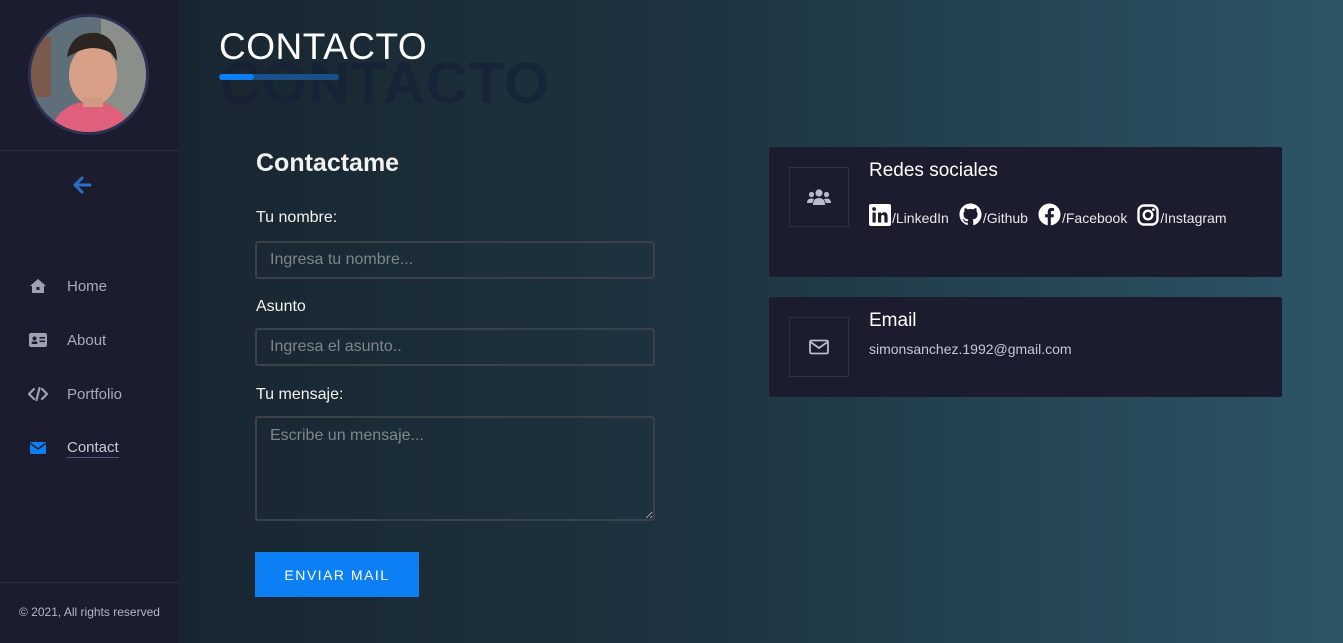  I want to click on sidebar-item-about: About, so click(67, 340).